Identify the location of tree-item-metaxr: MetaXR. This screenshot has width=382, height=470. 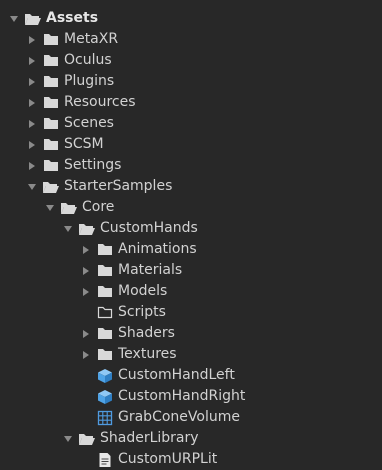
(191, 39).